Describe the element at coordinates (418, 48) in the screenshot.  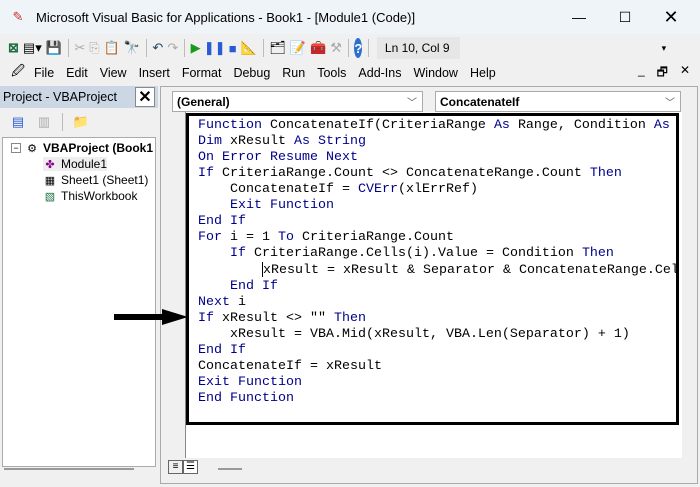
I see `cursor-position: Ln 10, Col 9` at that location.